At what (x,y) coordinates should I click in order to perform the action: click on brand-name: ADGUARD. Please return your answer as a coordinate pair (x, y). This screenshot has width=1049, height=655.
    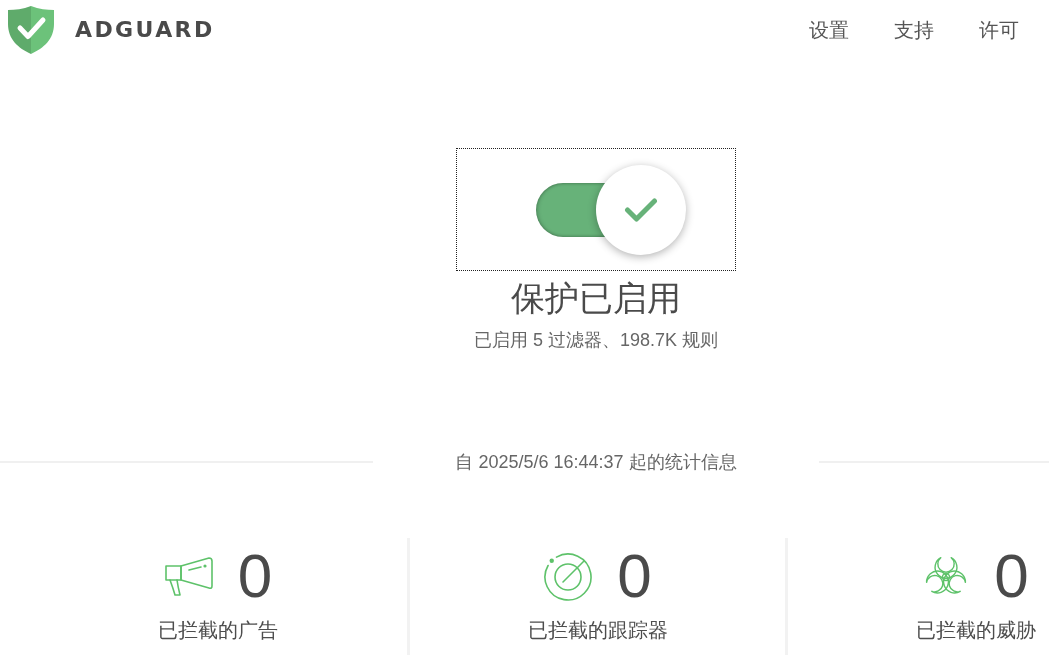
    Looking at the image, I should click on (145, 30).